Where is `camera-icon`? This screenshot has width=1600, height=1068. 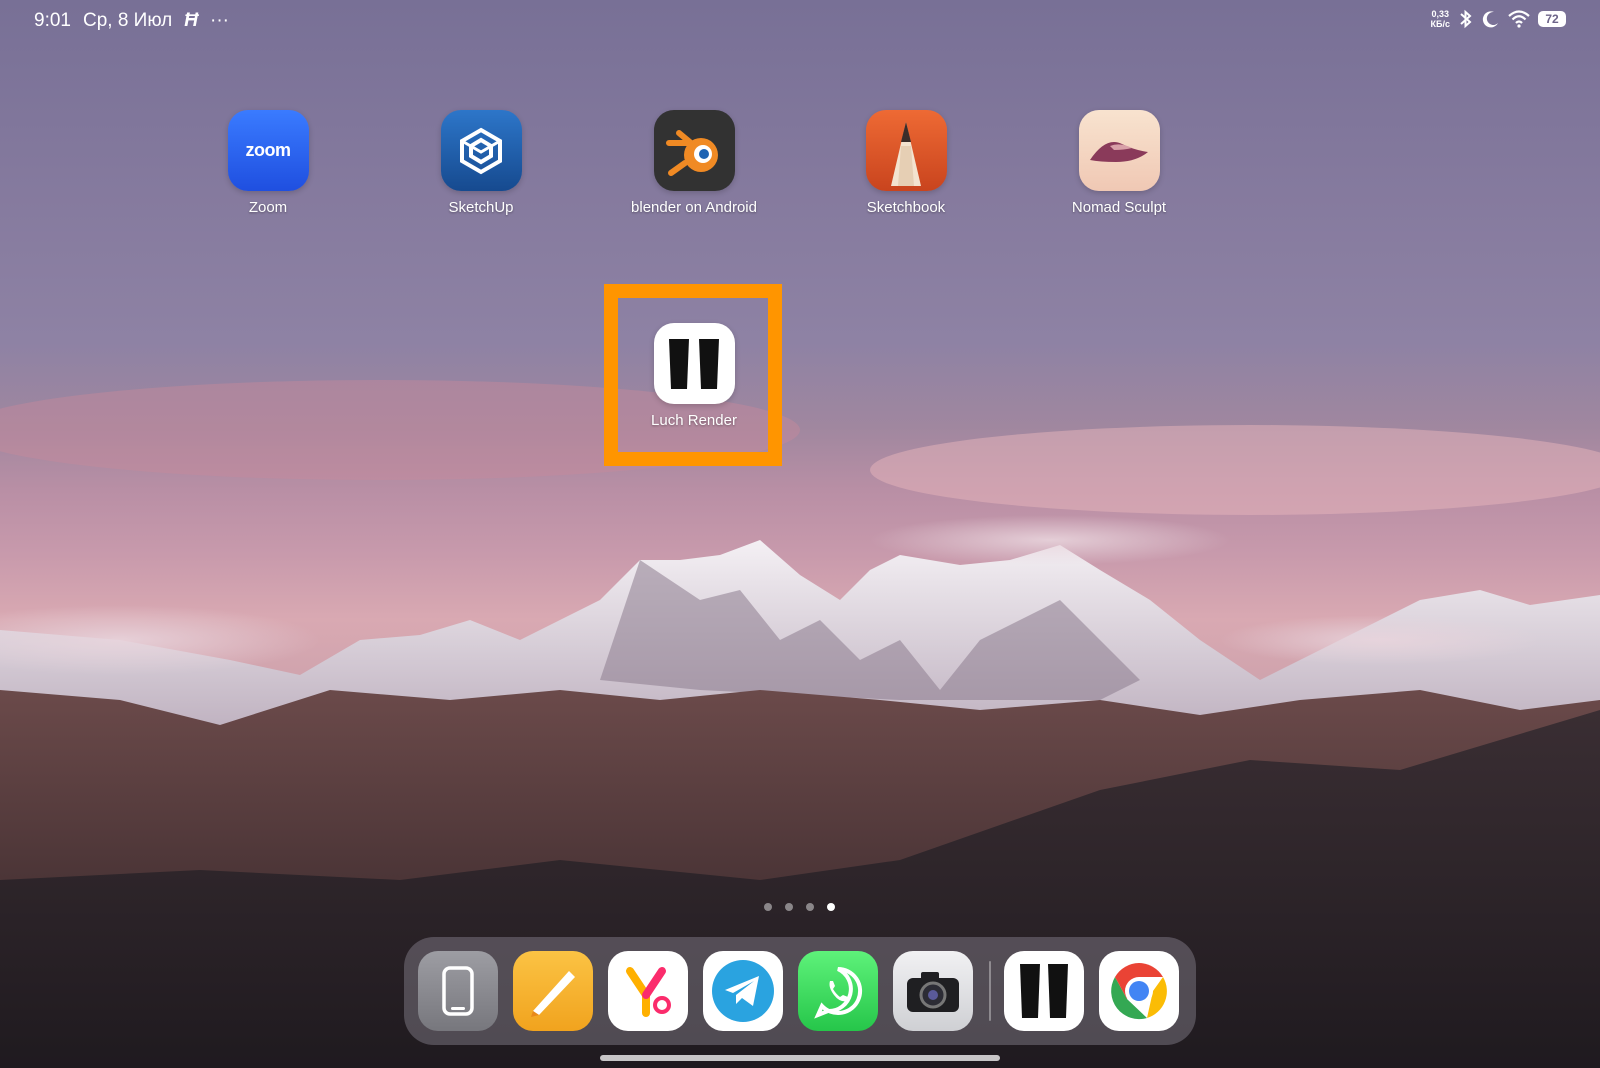 camera-icon is located at coordinates (933, 991).